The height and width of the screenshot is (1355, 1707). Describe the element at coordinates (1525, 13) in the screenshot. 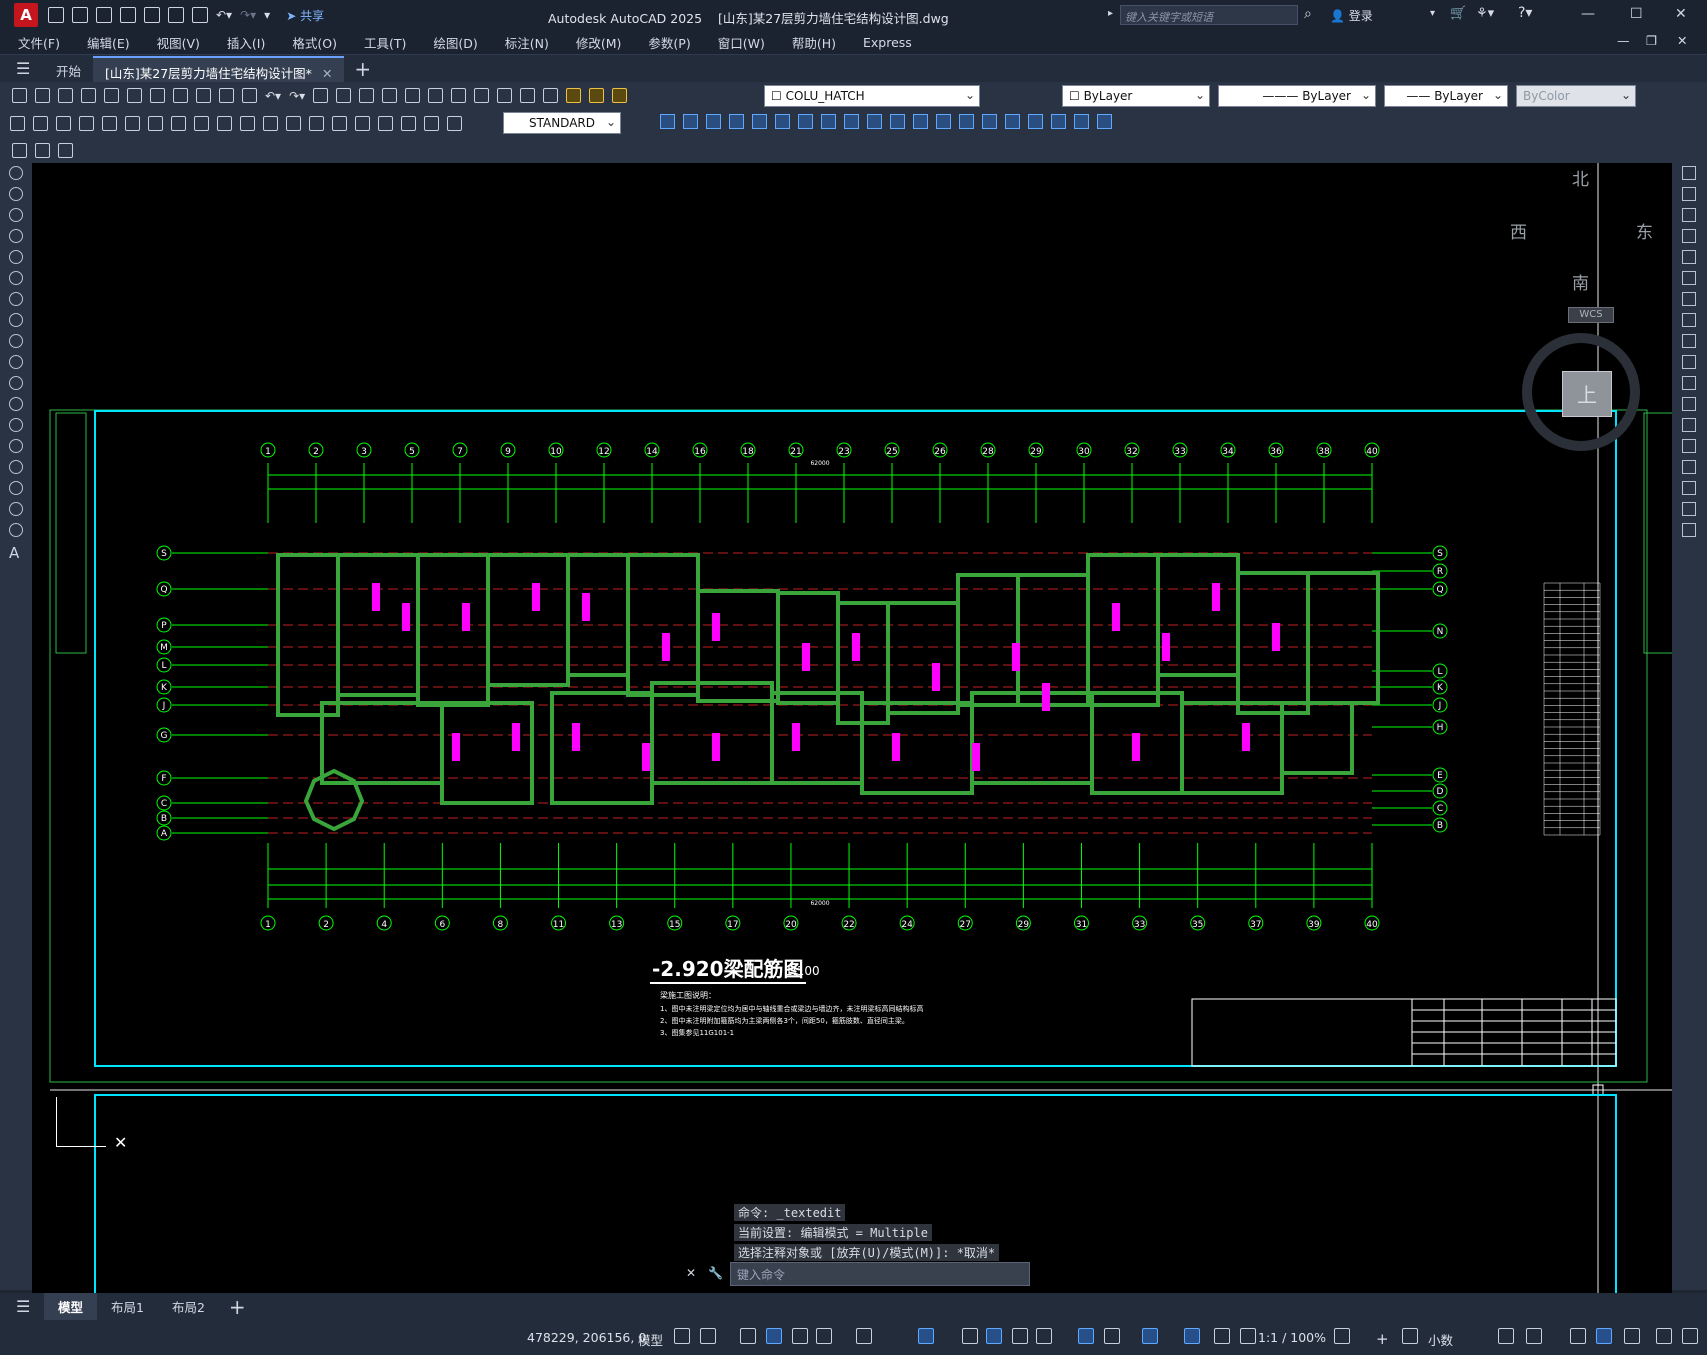

I see `help-icon: ?▾` at that location.